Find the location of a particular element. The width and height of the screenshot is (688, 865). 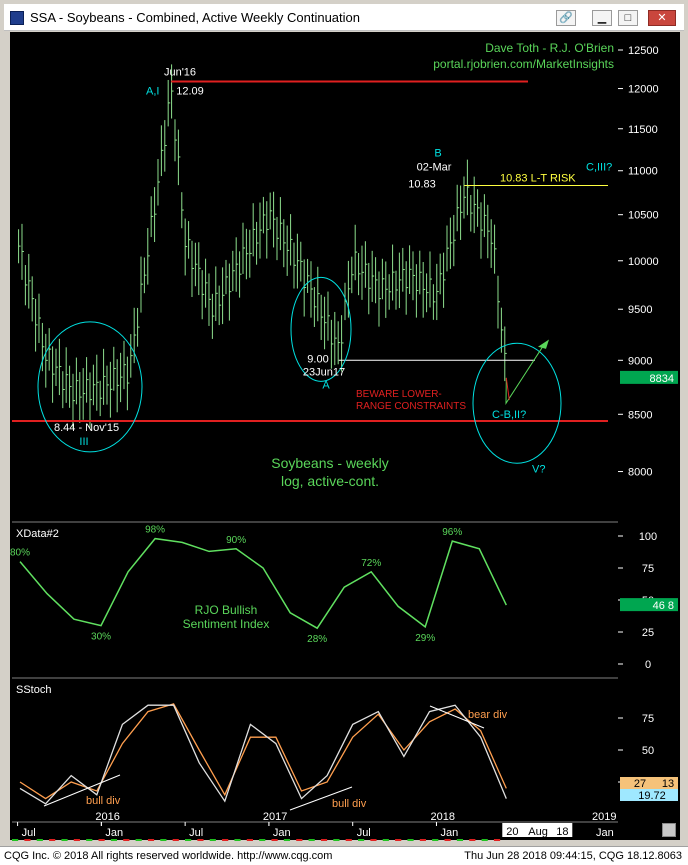

annotation-02mar-label: 02-Mar is located at coordinates (434, 167).